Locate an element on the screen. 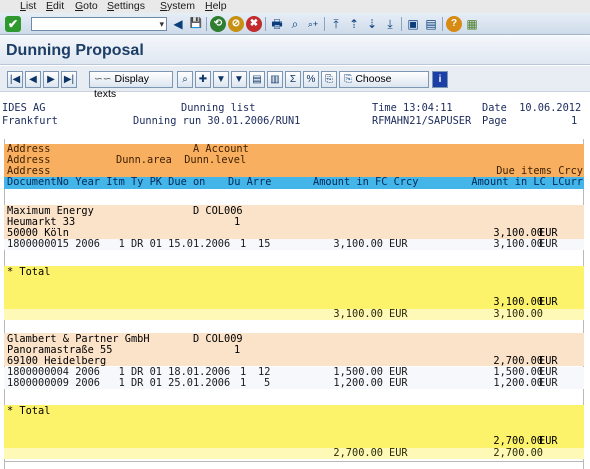  choose-icon: ⎘ is located at coordinates (350, 79).